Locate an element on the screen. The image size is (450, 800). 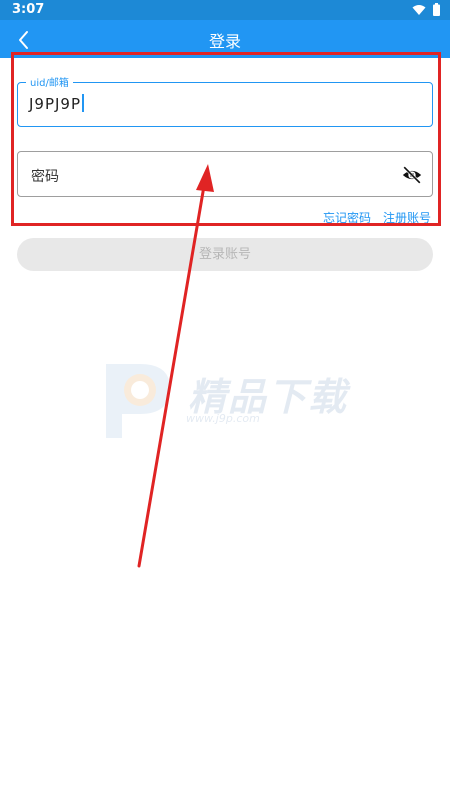
status-icons is located at coordinates (426, 9).